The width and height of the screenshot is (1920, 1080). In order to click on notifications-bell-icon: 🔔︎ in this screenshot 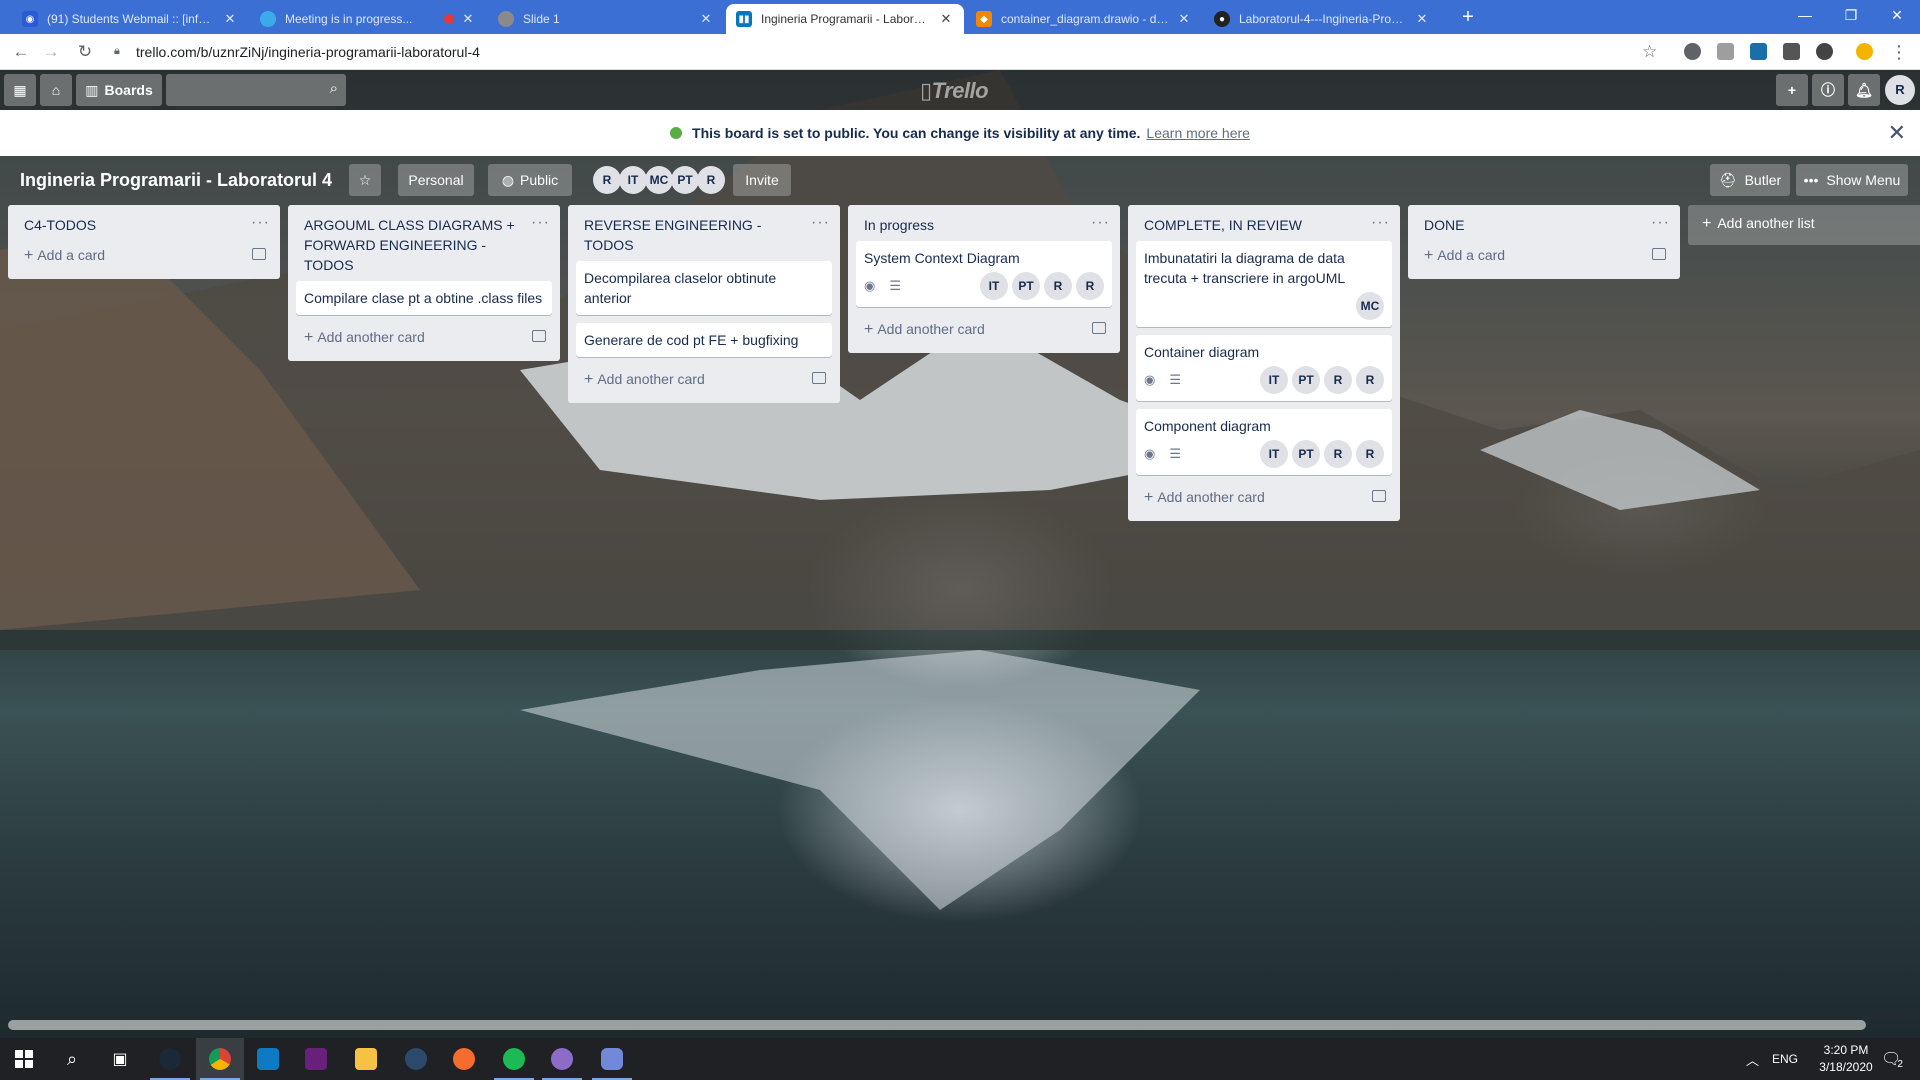, I will do `click(1864, 90)`.